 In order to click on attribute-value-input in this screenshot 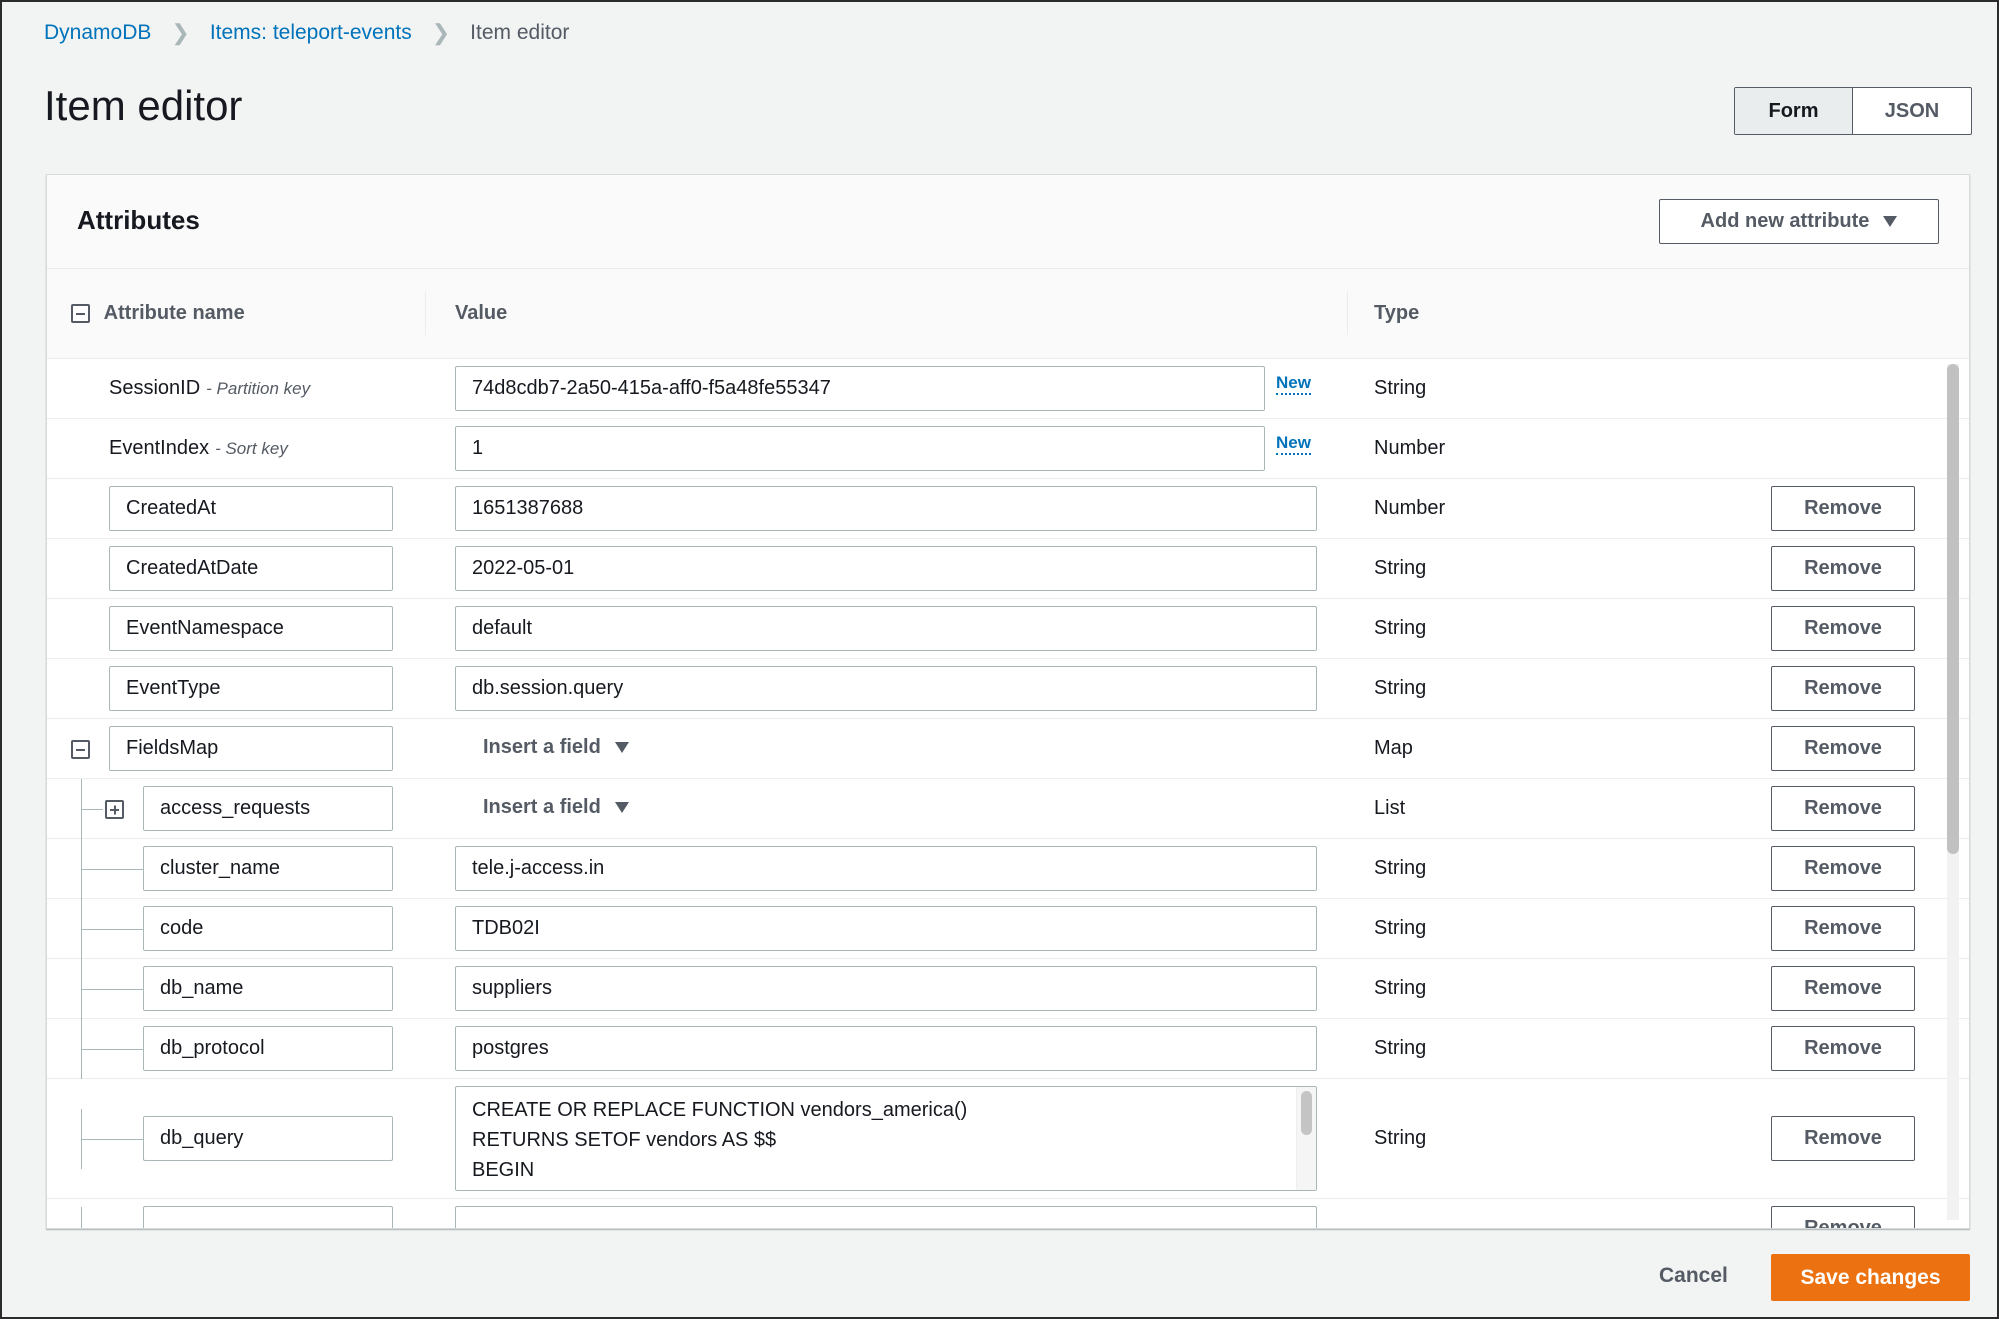, I will do `click(886, 1217)`.